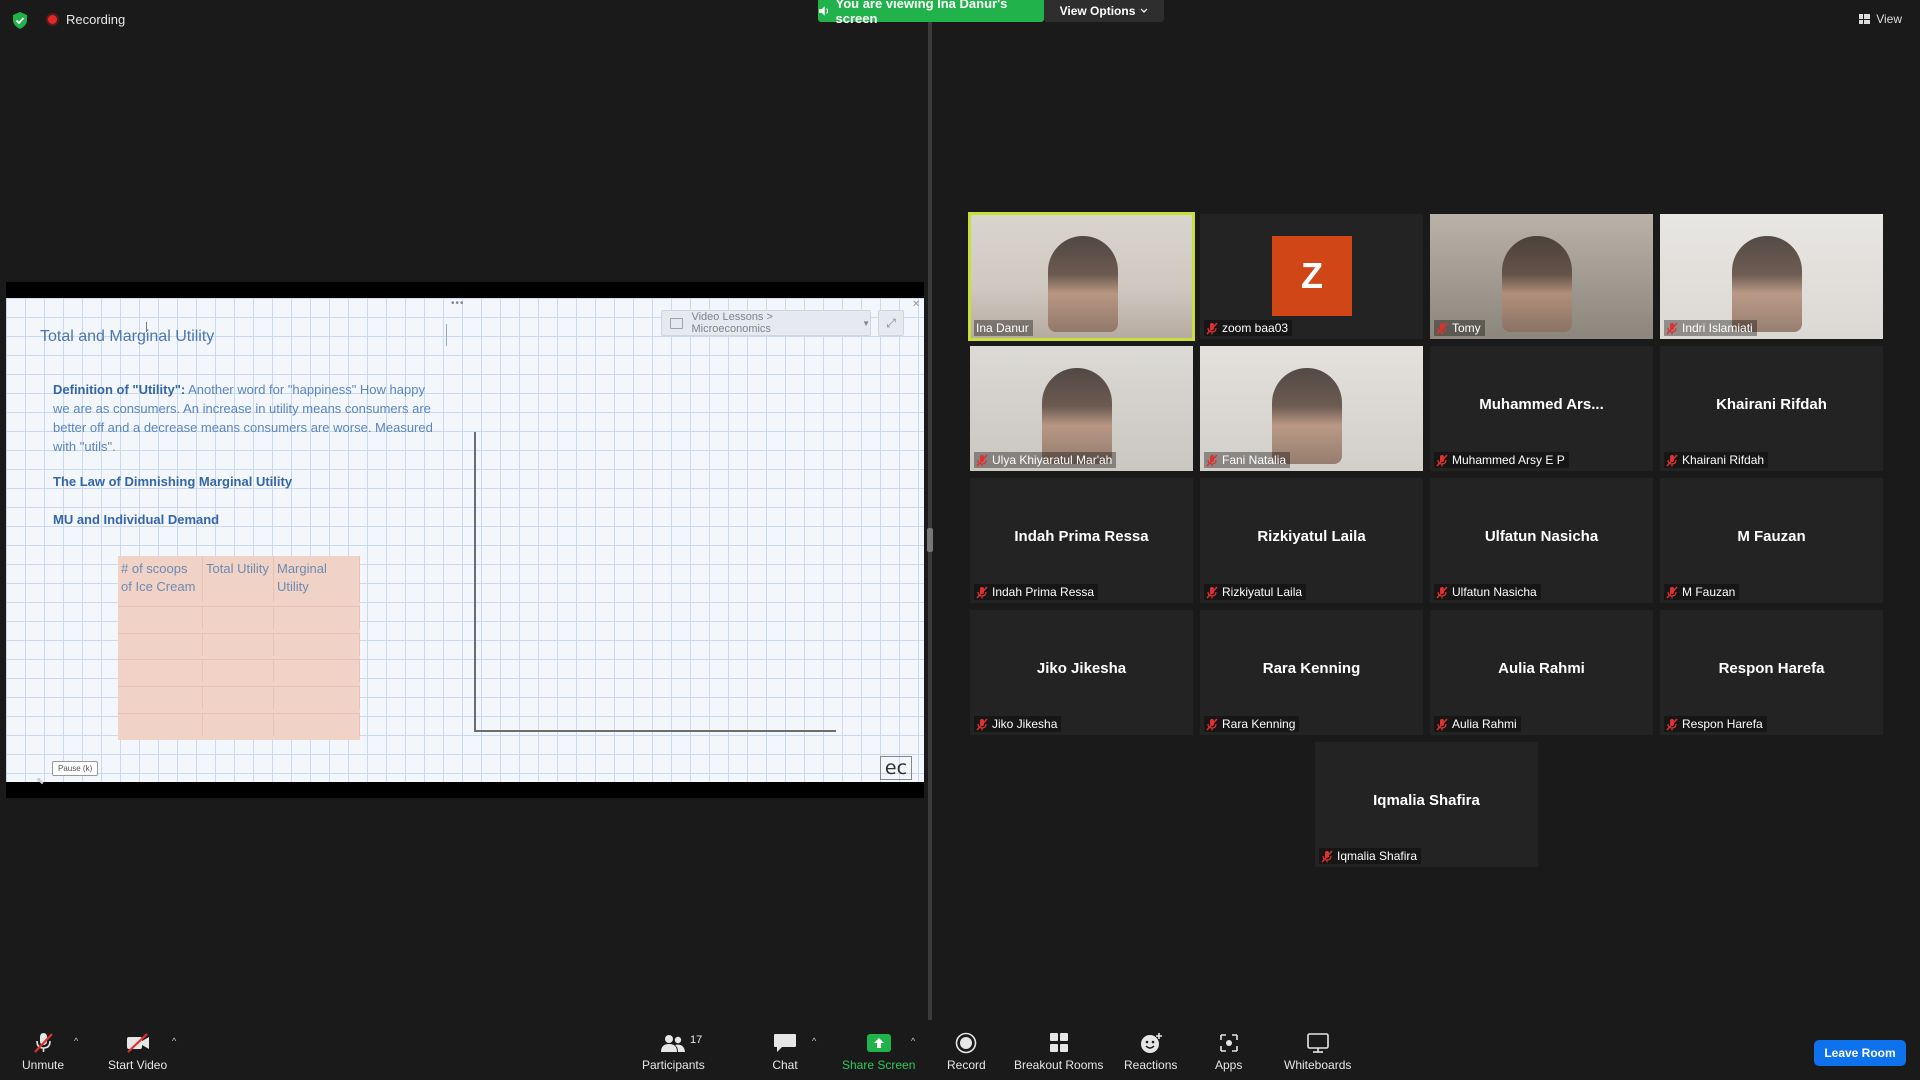 Image resolution: width=1920 pixels, height=1080 pixels. Describe the element at coordinates (475, 582) in the screenshot. I see `graph-y-axis` at that location.